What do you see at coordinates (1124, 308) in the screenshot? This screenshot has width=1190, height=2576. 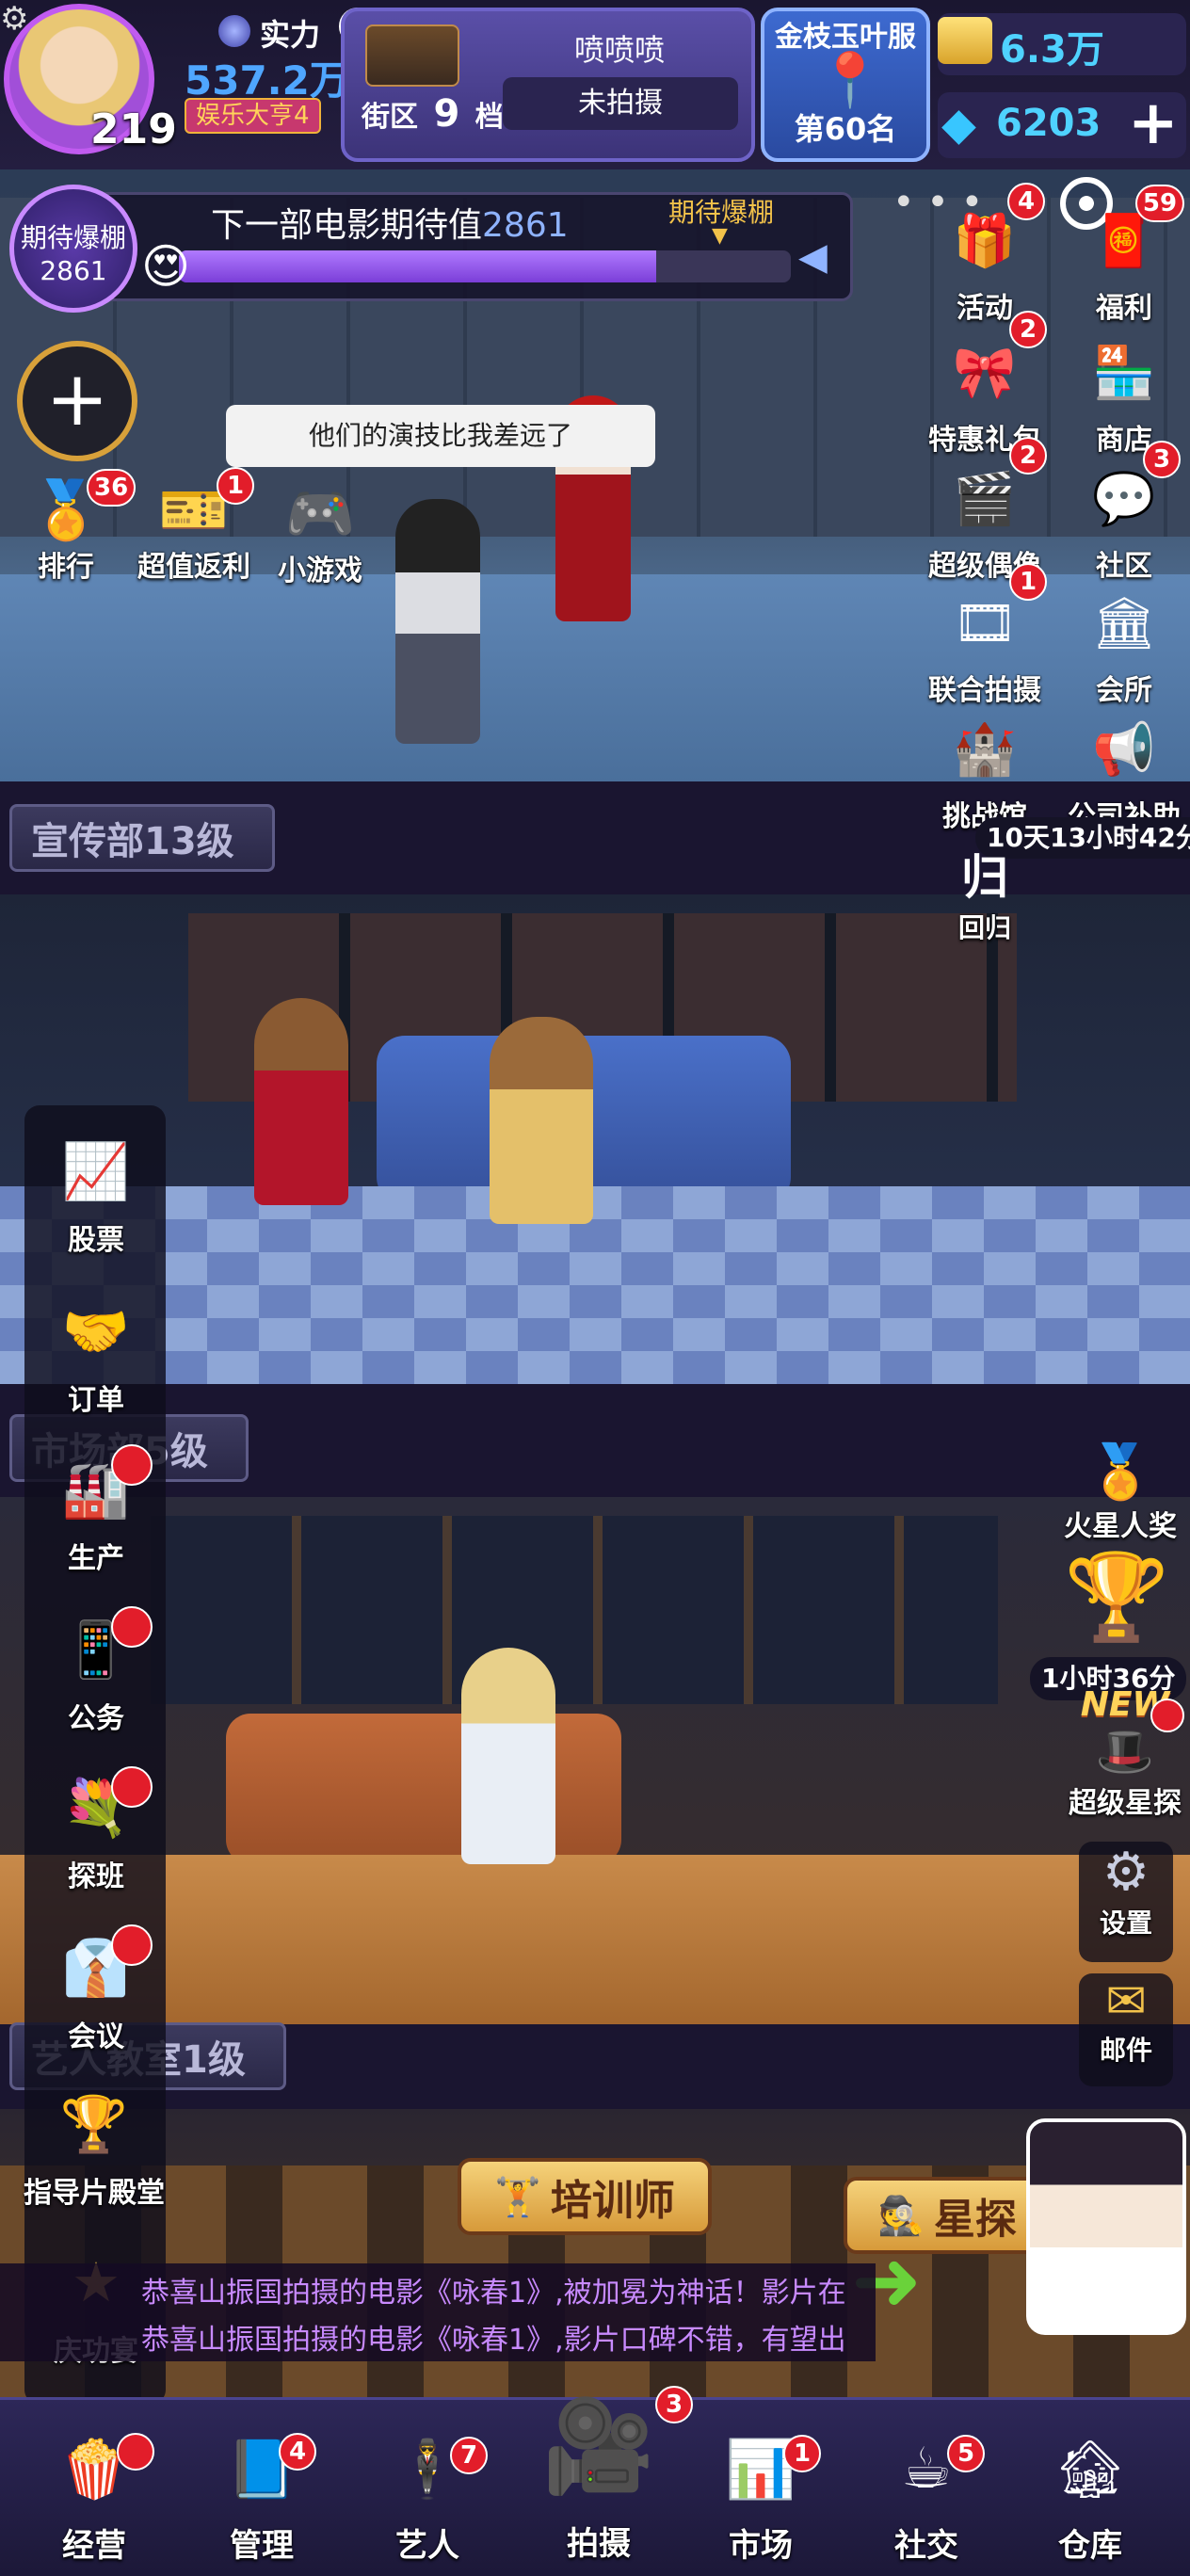 I see `welfare-label: 福利` at bounding box center [1124, 308].